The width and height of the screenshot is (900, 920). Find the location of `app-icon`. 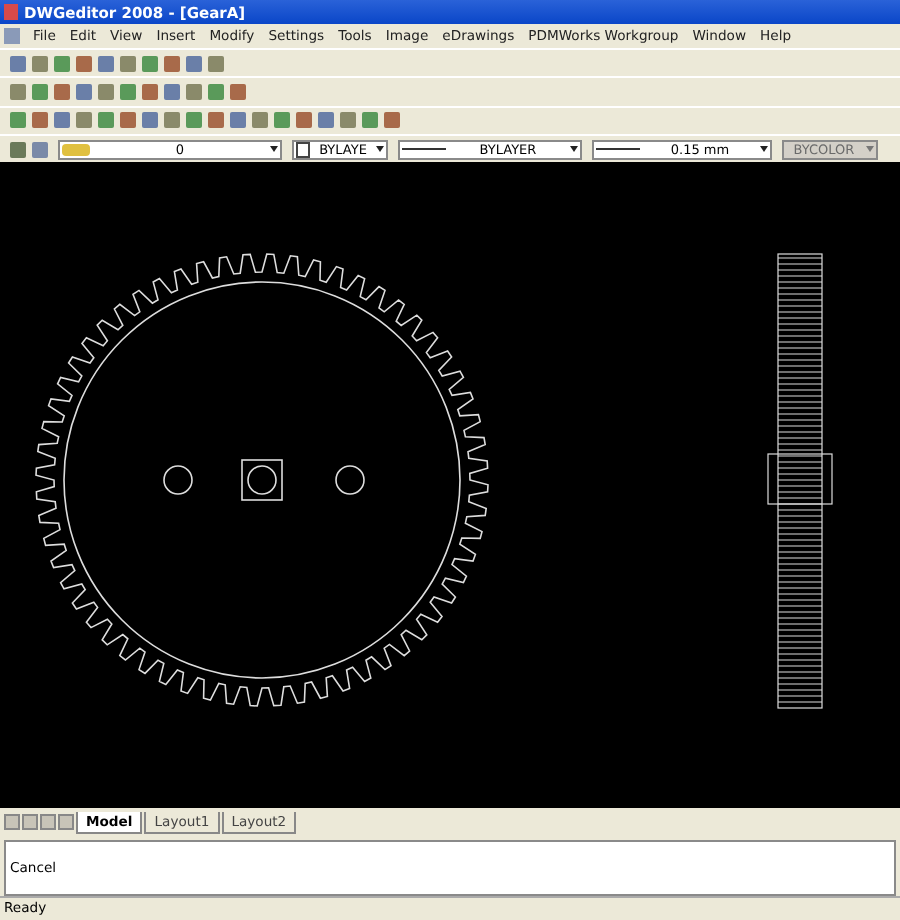

app-icon is located at coordinates (11, 12).